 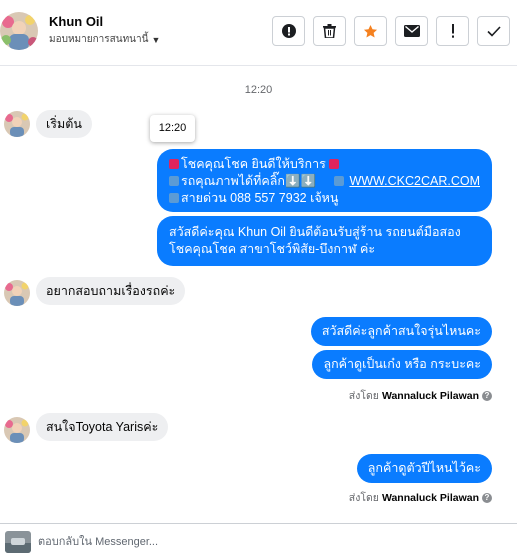 What do you see at coordinates (76, 21) in the screenshot?
I see `contact-name: Khun Oil` at bounding box center [76, 21].